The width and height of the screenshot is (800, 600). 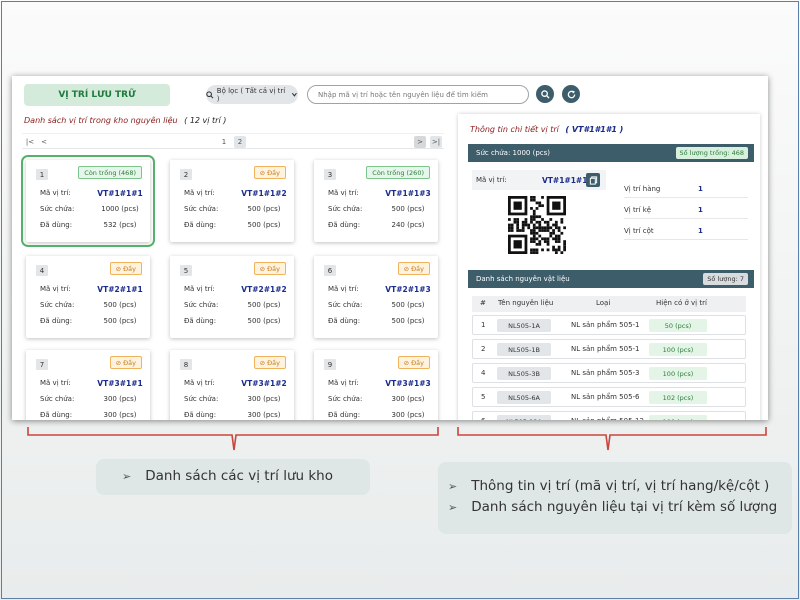 I want to click on row-index: 6, so click(x=483, y=418).